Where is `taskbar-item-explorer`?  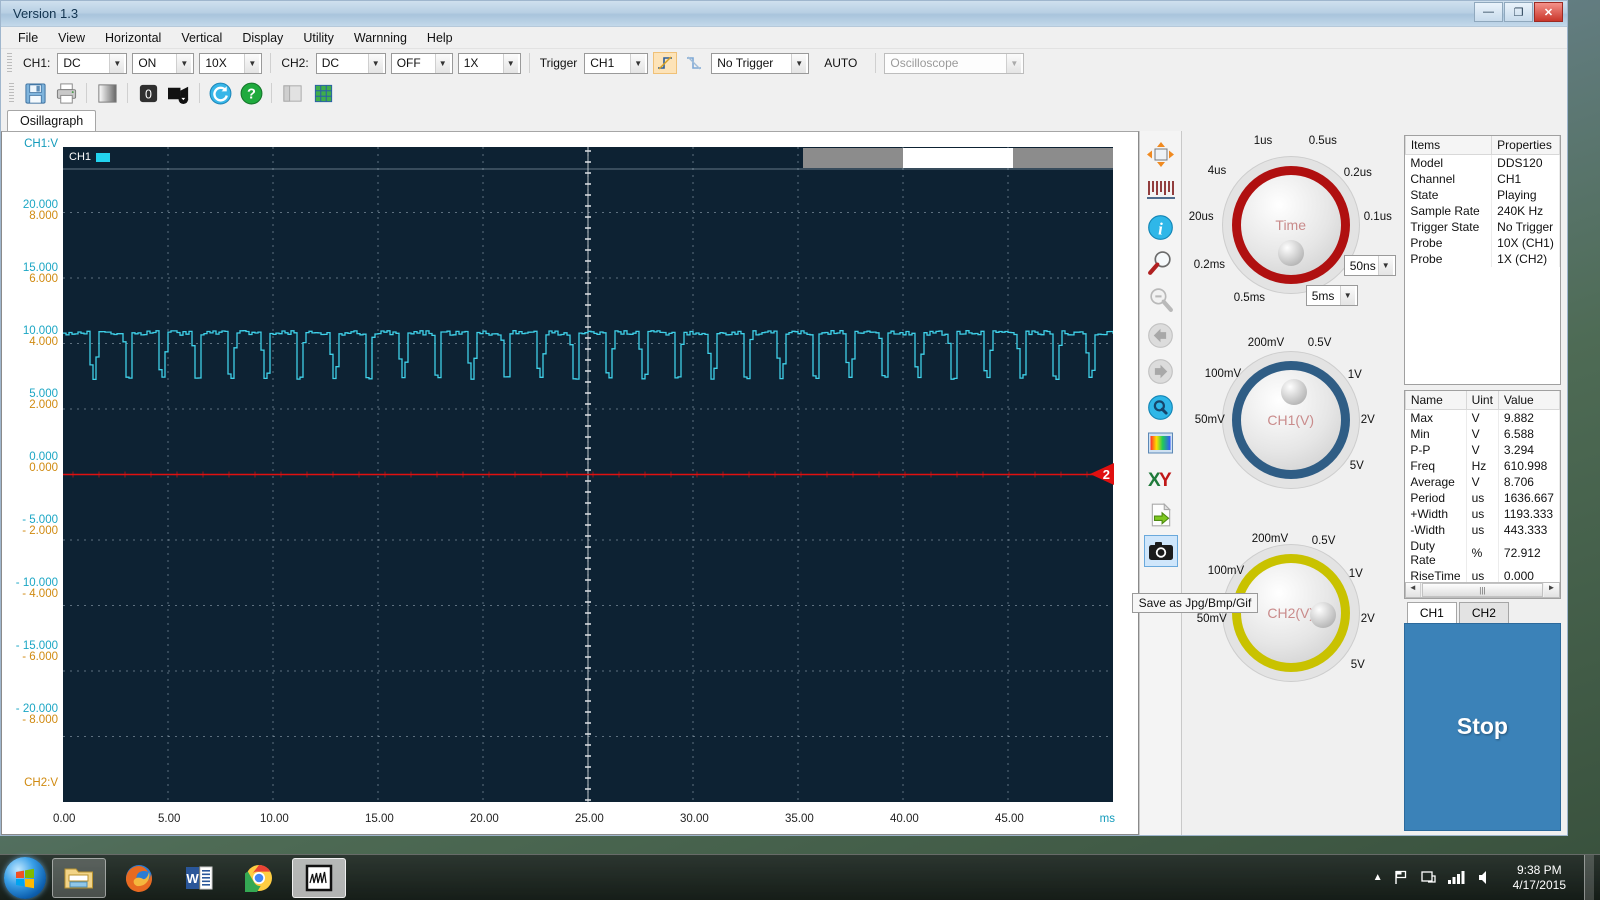 taskbar-item-explorer is located at coordinates (79, 877).